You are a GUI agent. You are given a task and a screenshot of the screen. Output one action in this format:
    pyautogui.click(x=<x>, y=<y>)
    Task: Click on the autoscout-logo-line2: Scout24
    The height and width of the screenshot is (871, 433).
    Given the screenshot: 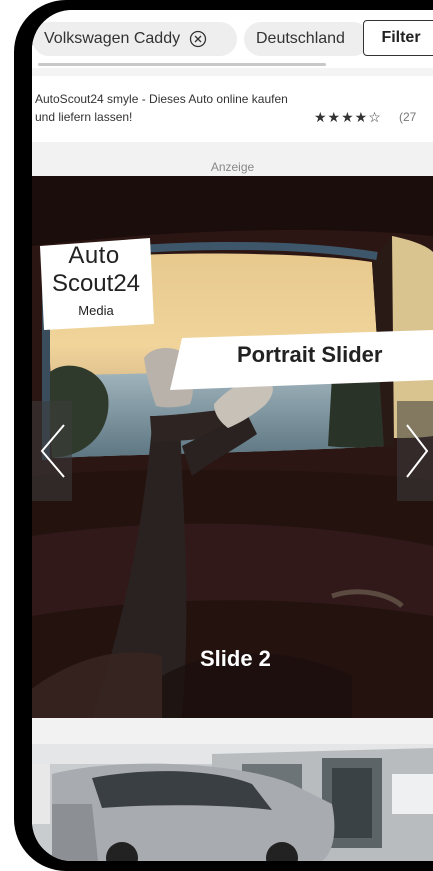 What is the action you would take?
    pyautogui.click(x=96, y=283)
    